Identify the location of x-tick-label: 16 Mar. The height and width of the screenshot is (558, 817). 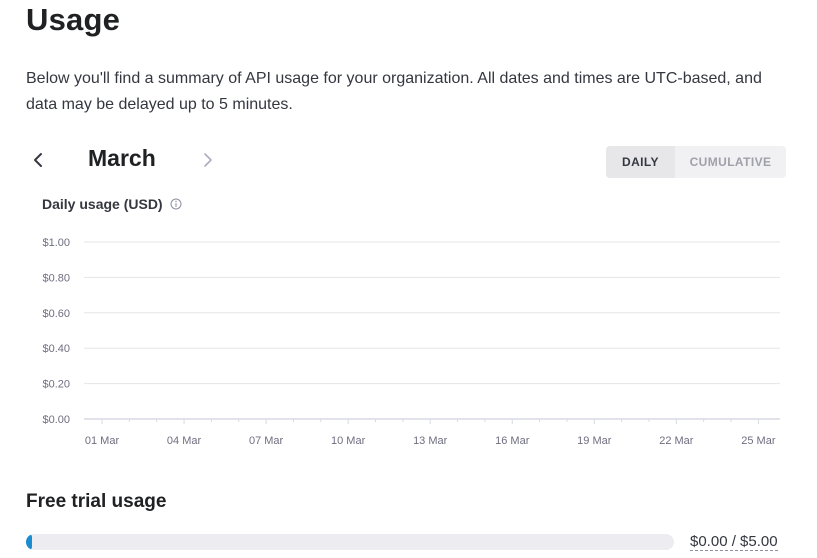
(512, 441).